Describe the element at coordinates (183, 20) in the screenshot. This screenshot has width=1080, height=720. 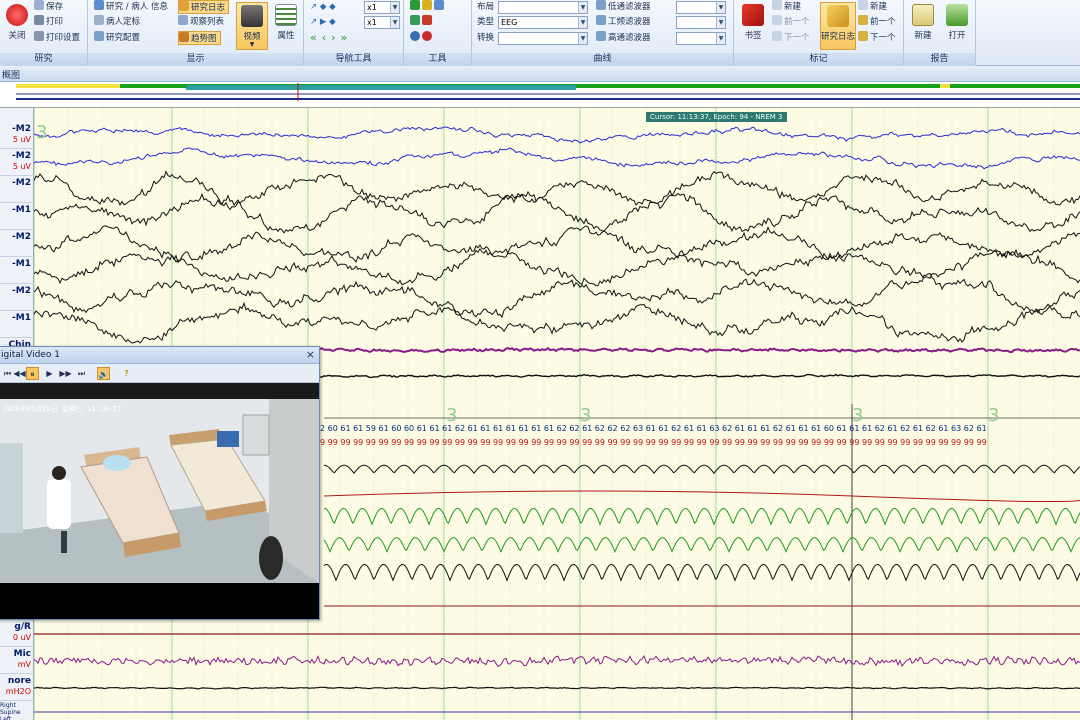
I see `list-icon` at that location.